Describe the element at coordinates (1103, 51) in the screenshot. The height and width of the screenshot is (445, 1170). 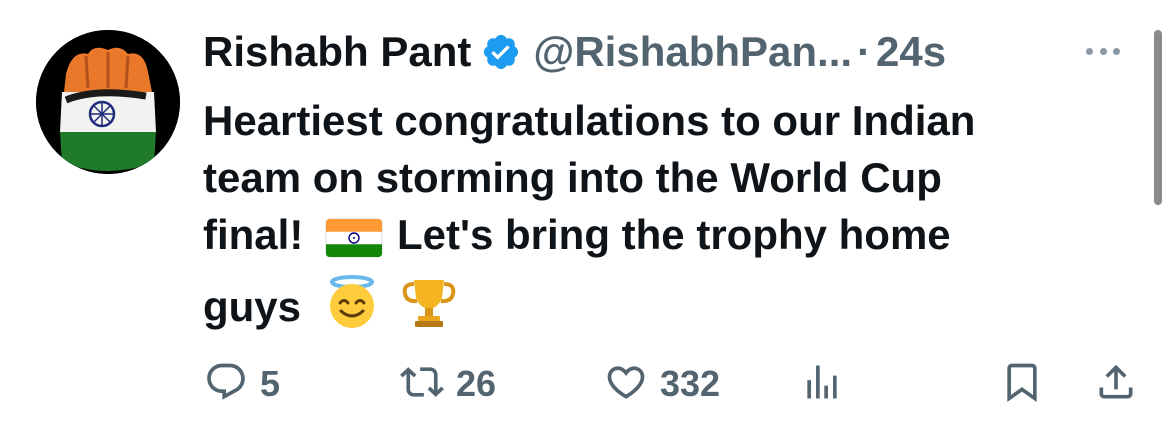
I see `more-options-icon` at that location.